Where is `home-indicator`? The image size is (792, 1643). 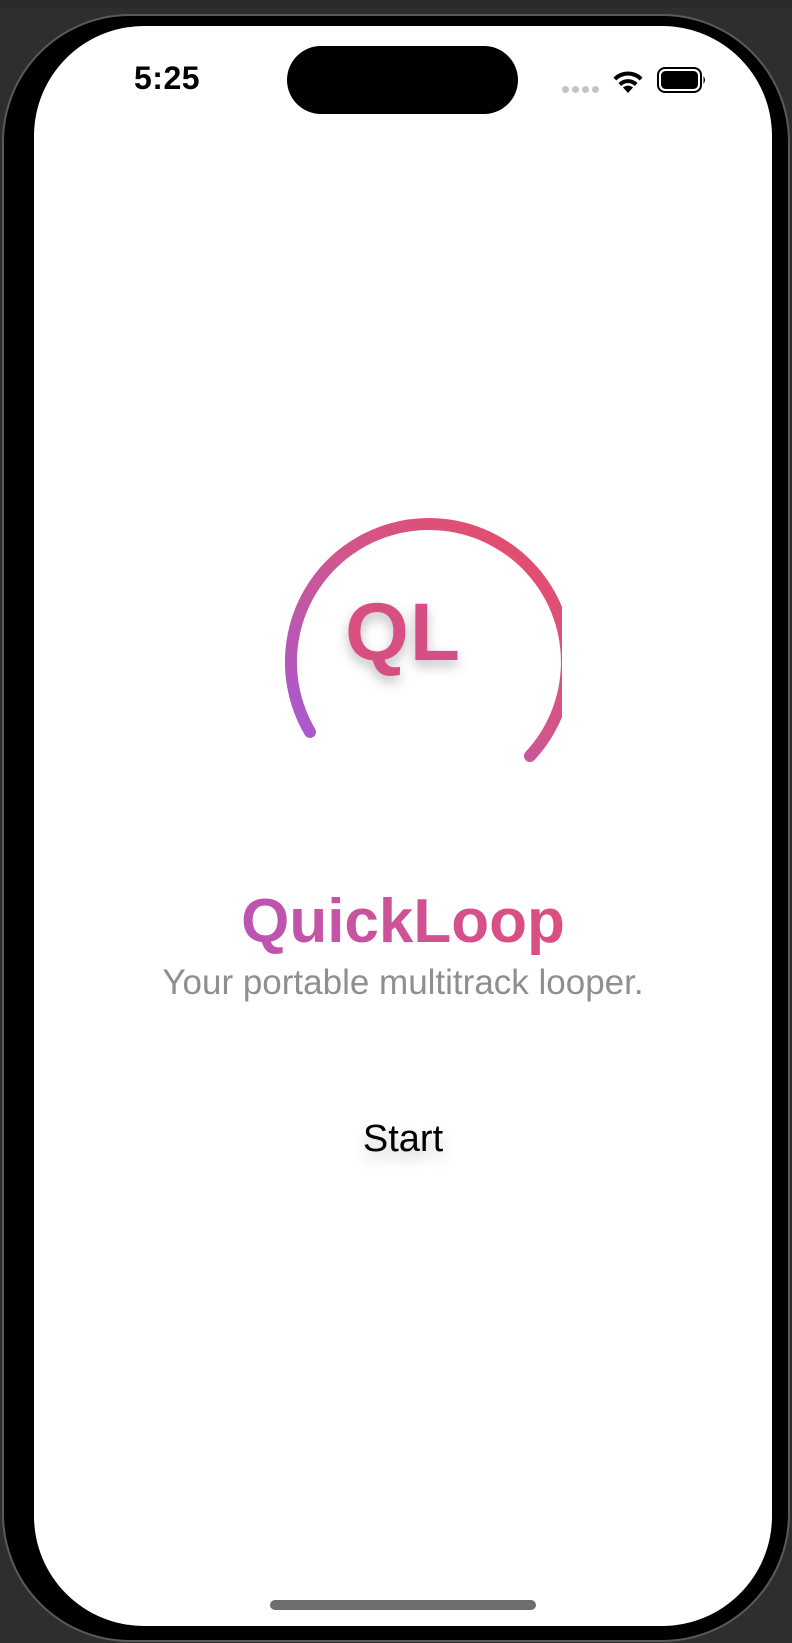 home-indicator is located at coordinates (403, 1605).